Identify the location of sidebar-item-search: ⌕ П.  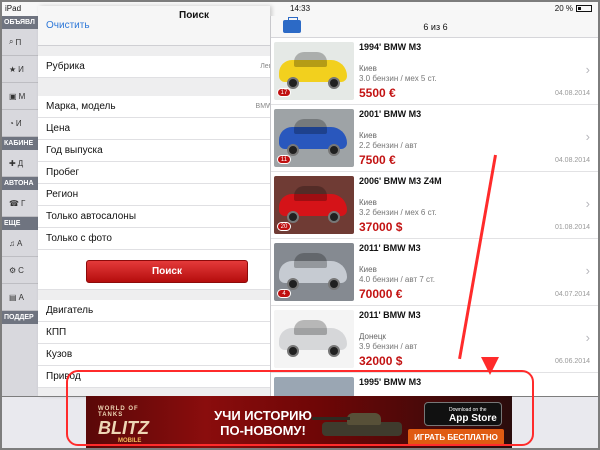
(19, 42).